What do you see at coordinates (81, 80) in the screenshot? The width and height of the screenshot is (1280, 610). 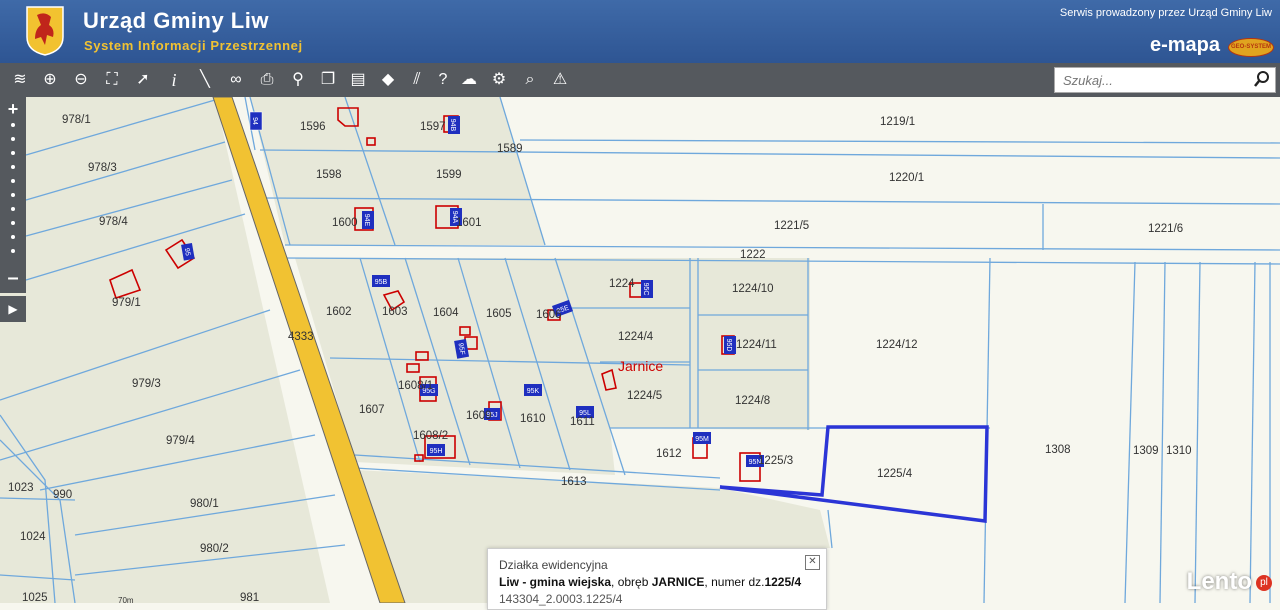 I see `zoom-out-icon: ⊖` at bounding box center [81, 80].